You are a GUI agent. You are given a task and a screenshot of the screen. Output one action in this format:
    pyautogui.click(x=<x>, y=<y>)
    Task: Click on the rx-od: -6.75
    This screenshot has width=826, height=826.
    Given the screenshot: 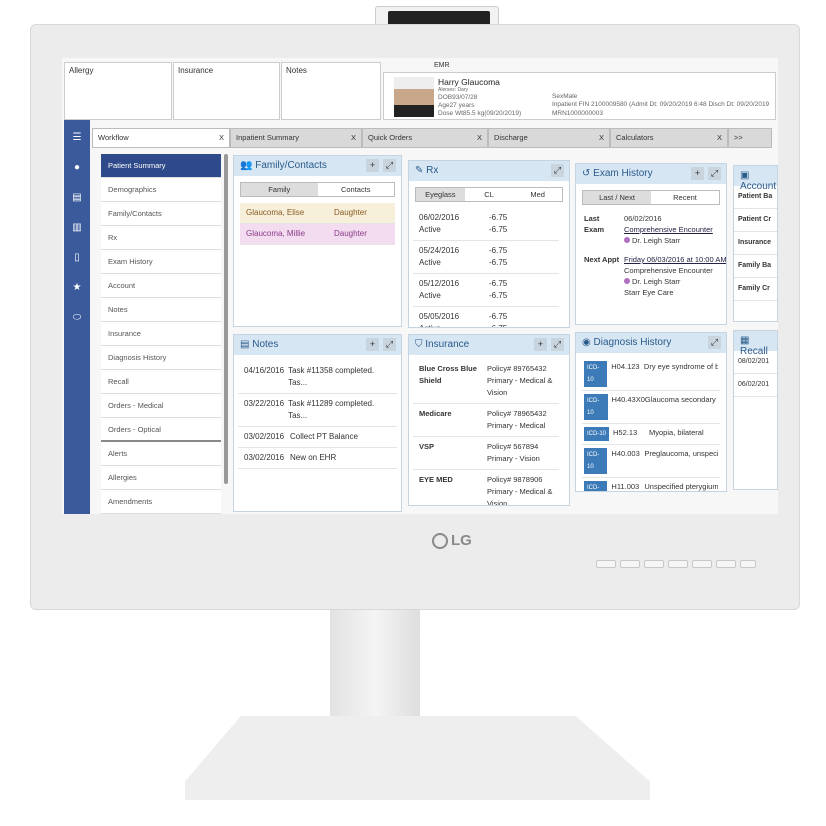 What is the action you would take?
    pyautogui.click(x=498, y=283)
    